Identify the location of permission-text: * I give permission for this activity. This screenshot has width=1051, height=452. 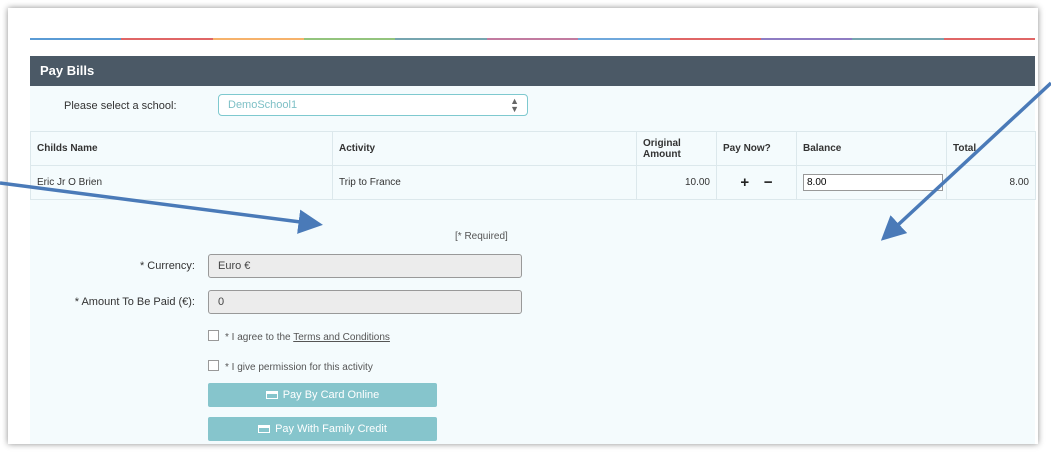
(299, 367).